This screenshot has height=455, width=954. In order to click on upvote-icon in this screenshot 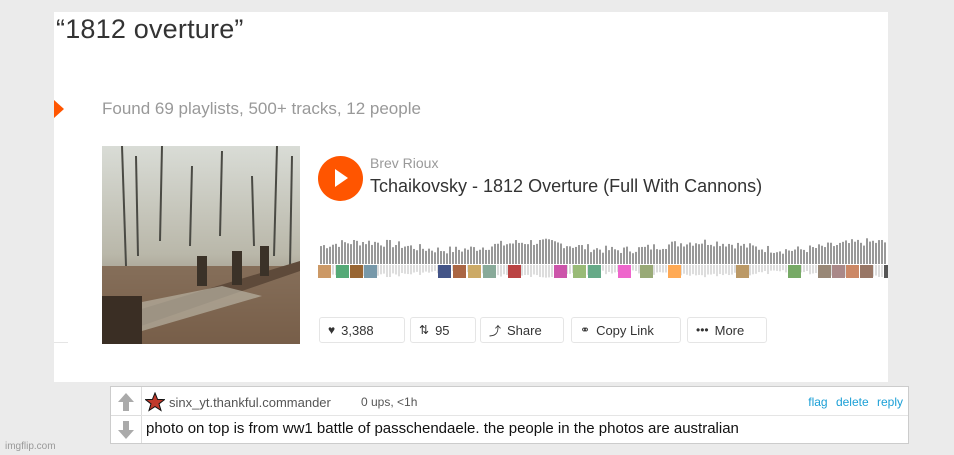, I will do `click(126, 402)`.